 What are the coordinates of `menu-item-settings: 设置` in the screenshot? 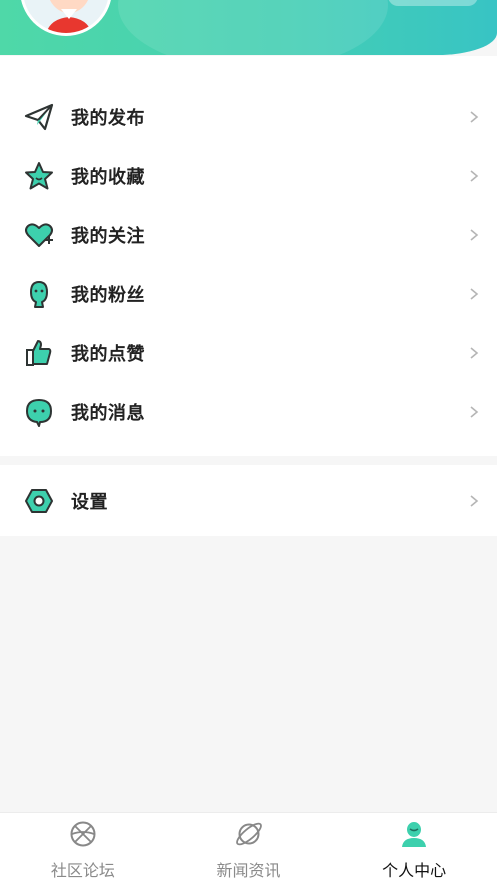 It's located at (248, 500).